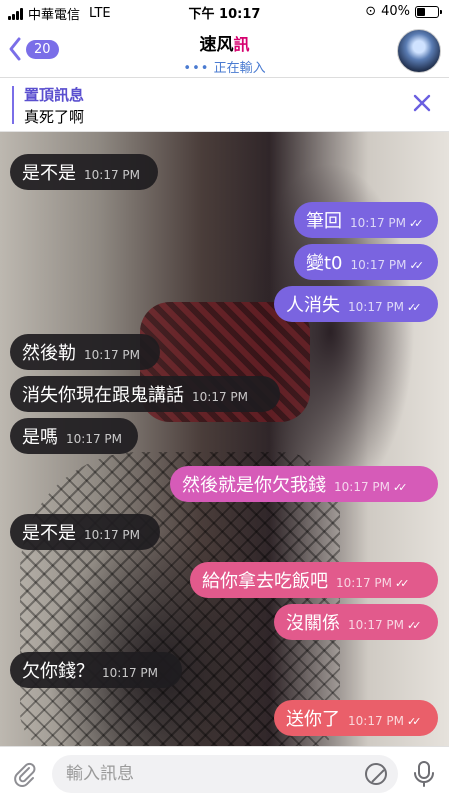 Image resolution: width=449 pixels, height=800 pixels. I want to click on sticker-icon, so click(376, 774).